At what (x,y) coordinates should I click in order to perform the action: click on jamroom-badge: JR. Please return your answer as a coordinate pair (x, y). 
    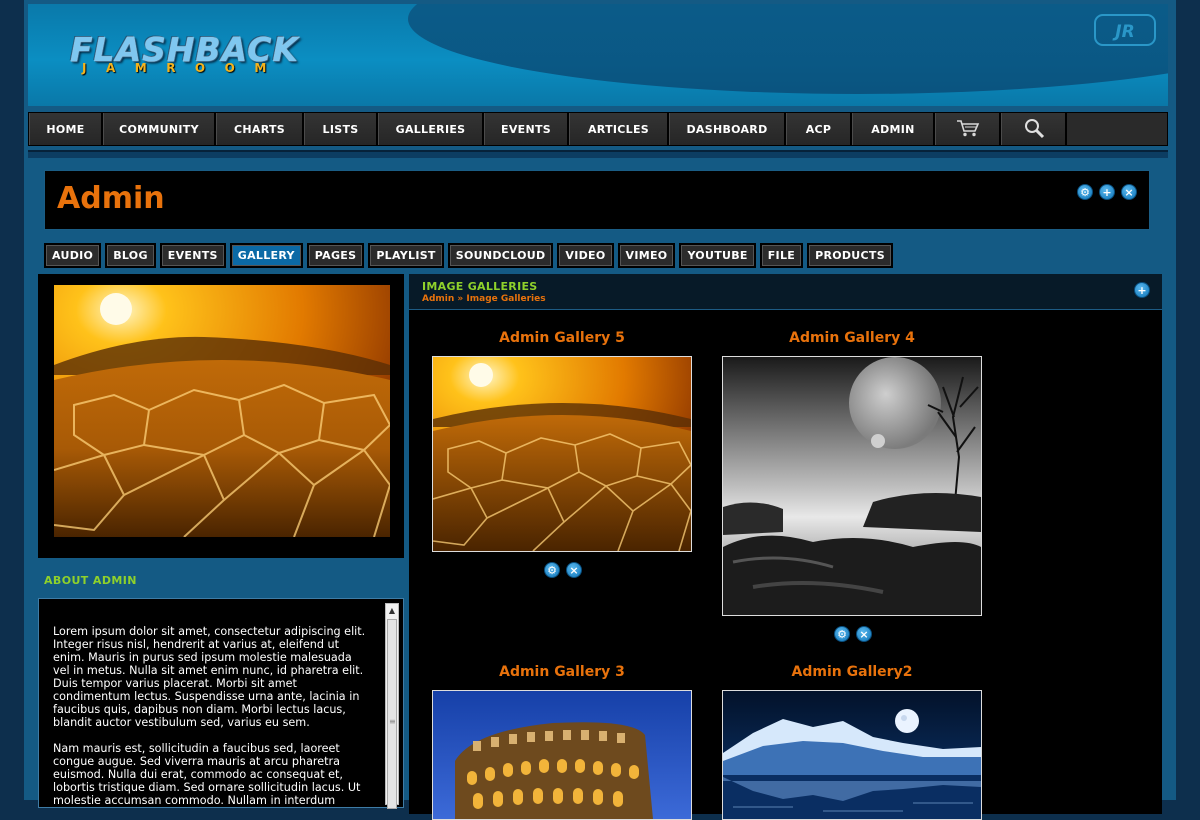
    Looking at the image, I should click on (1125, 30).